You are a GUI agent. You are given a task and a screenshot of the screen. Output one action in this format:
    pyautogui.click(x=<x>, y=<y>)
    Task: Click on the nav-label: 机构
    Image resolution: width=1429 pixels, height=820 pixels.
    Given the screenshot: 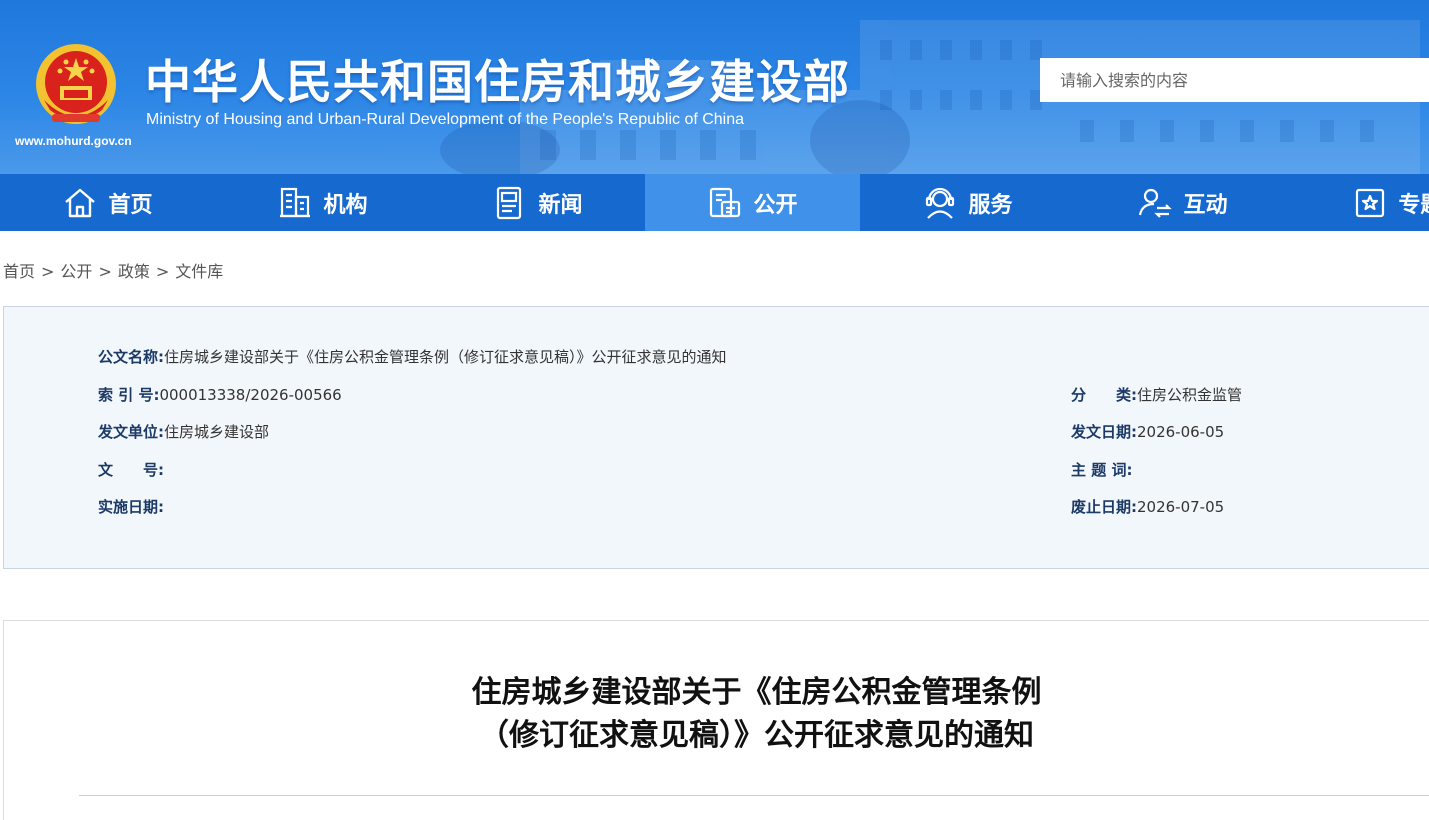 What is the action you would take?
    pyautogui.click(x=345, y=205)
    